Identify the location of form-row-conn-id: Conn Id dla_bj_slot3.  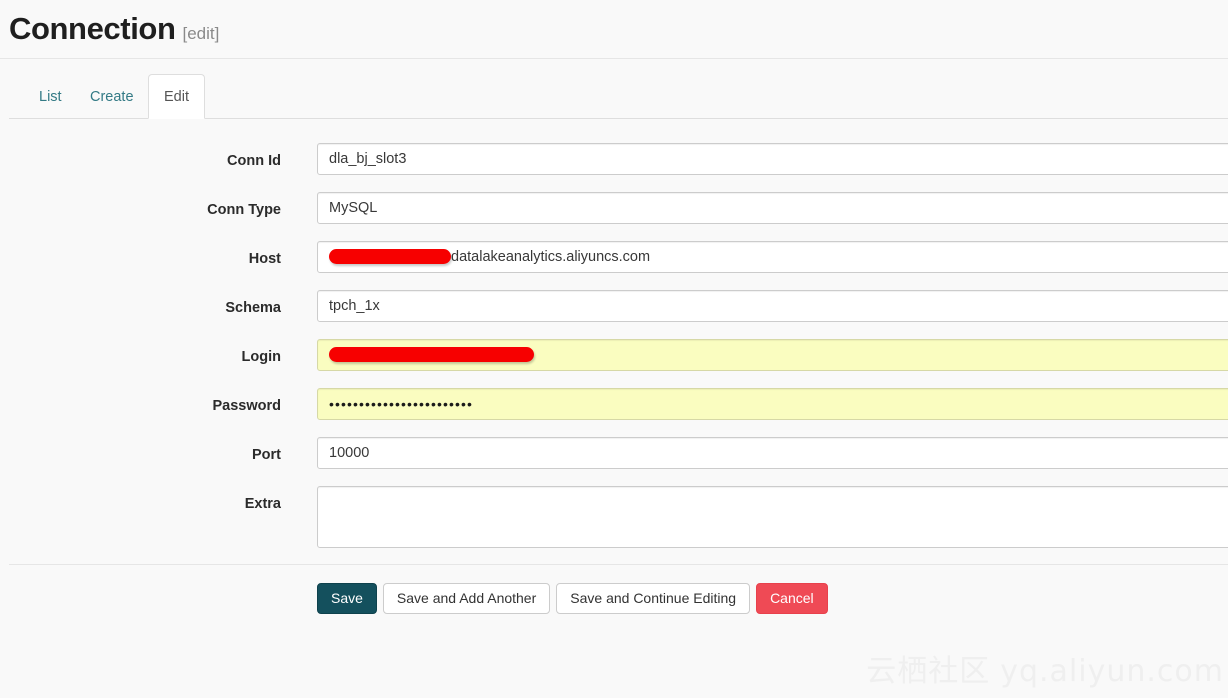
(614, 156).